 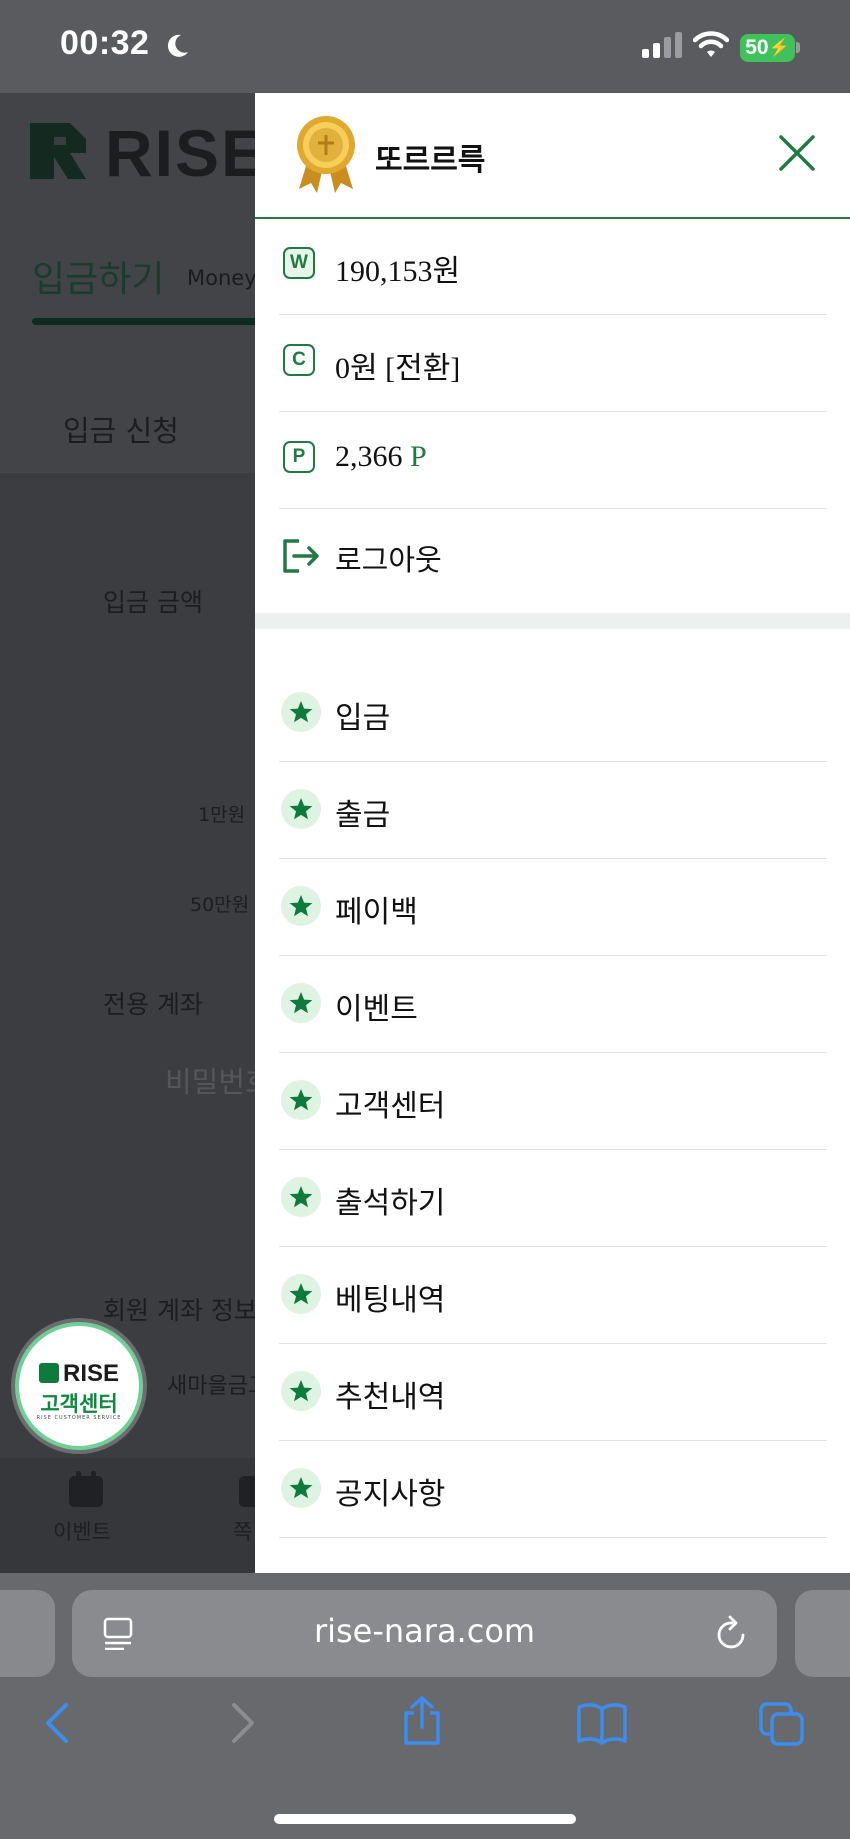 What do you see at coordinates (425, 46) in the screenshot?
I see `status-bar: 00:32 50 ⚡` at bounding box center [425, 46].